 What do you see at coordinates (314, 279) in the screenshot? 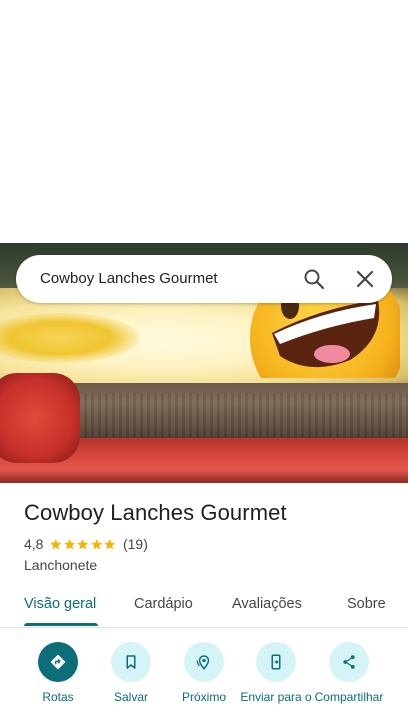
I see `search-icon` at bounding box center [314, 279].